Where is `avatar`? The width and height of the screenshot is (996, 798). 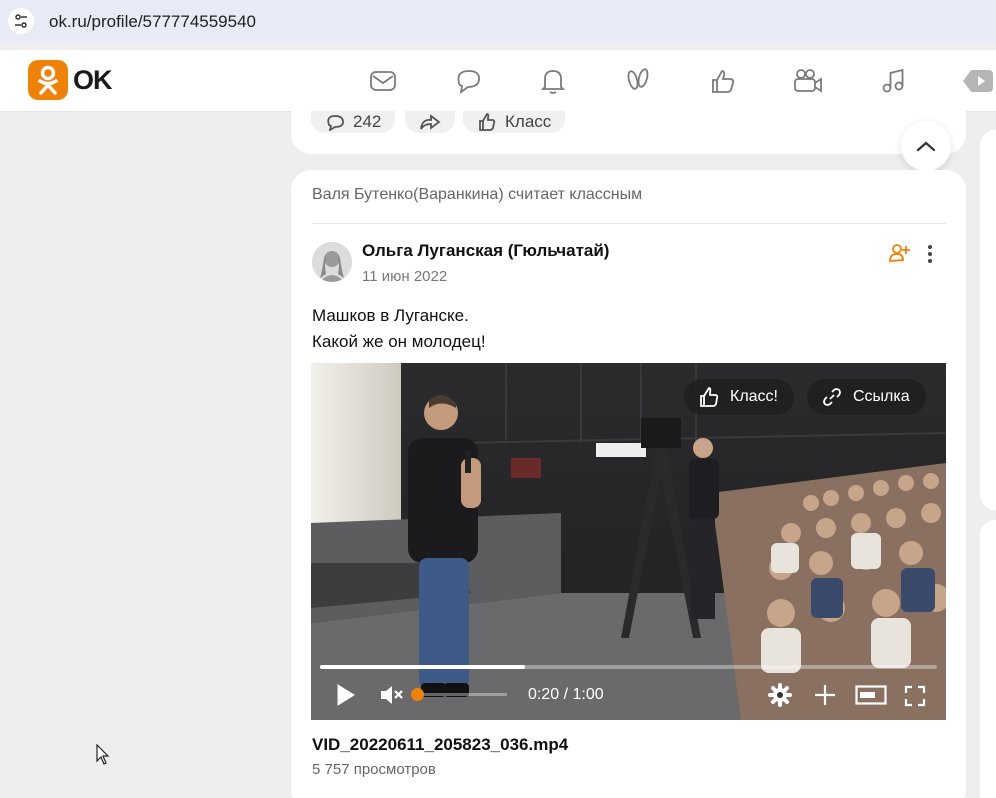 avatar is located at coordinates (332, 262).